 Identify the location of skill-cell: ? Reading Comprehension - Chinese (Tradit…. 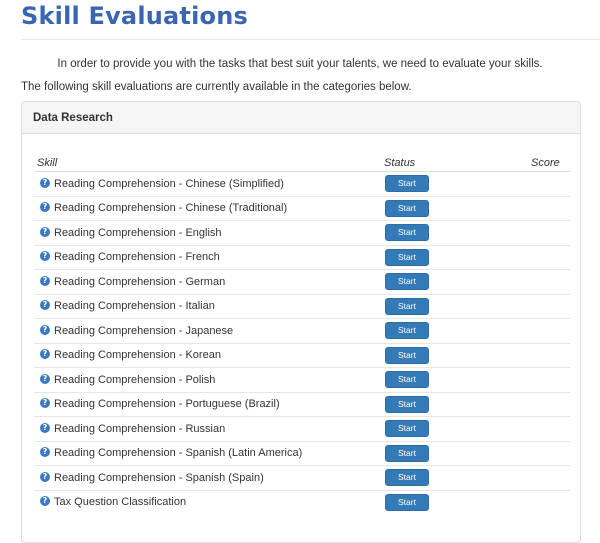
(207, 208).